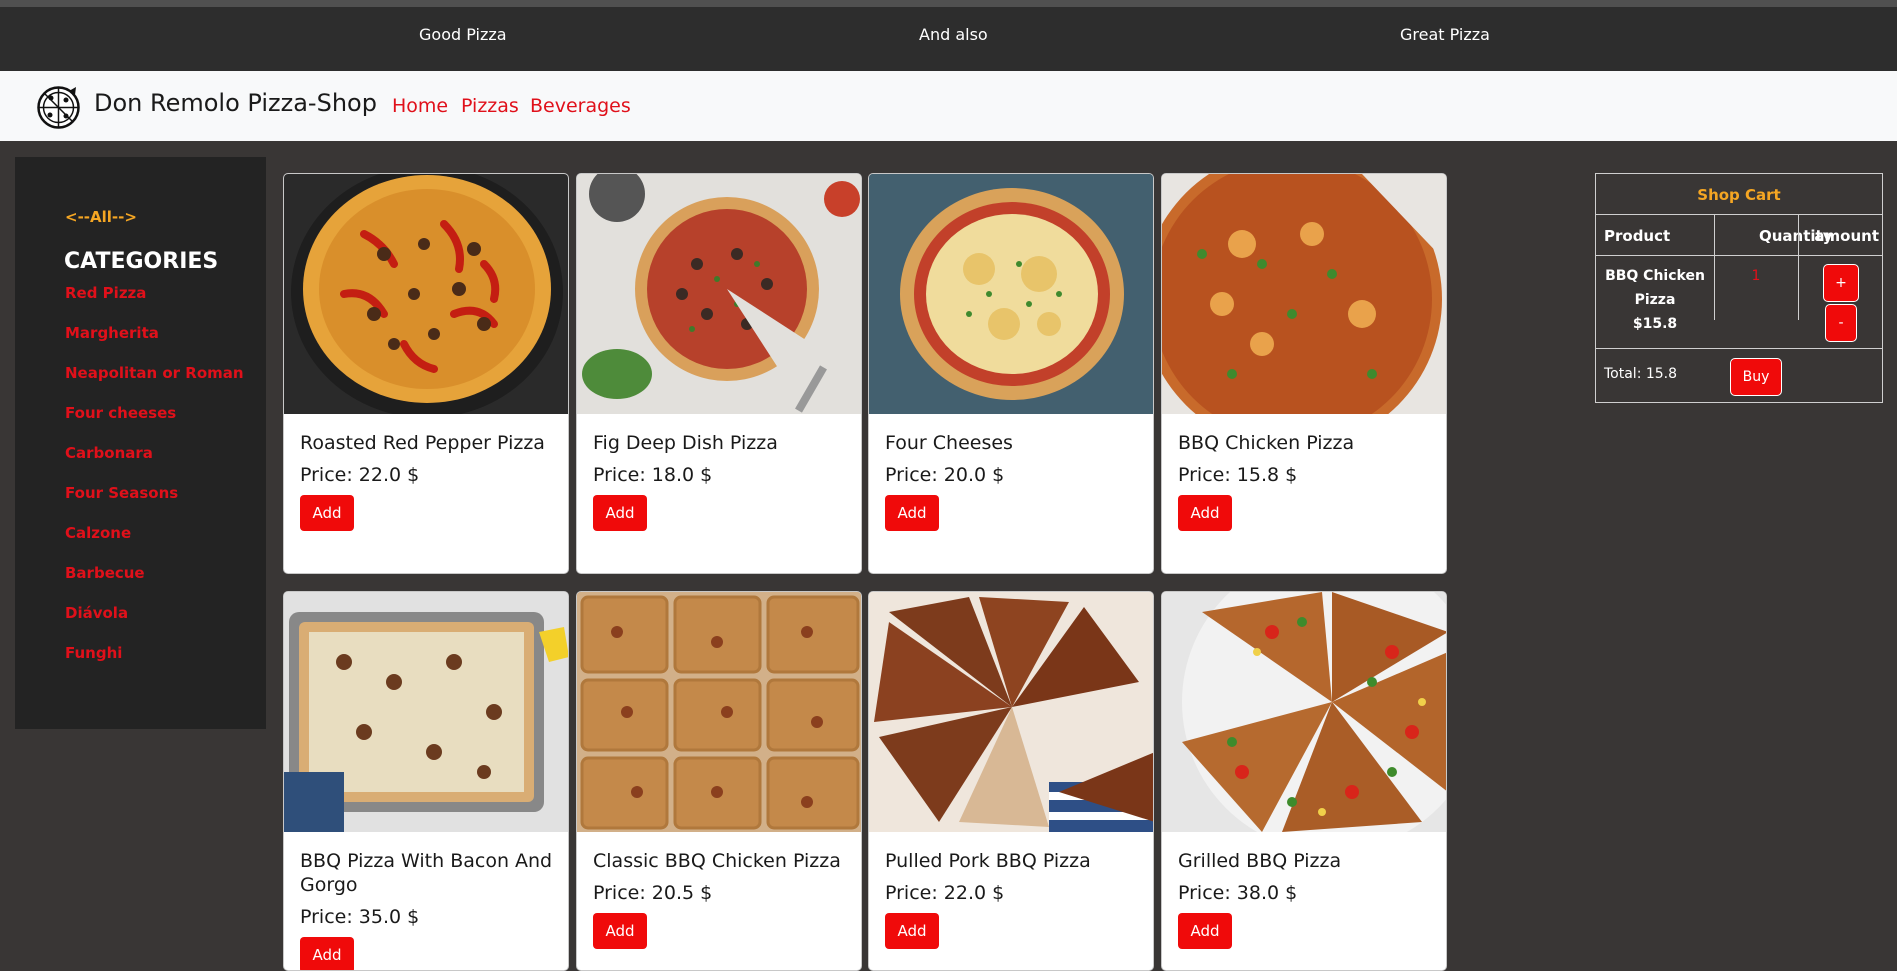  Describe the element at coordinates (360, 917) in the screenshot. I see `product-price: Price: 35.0 $` at that location.